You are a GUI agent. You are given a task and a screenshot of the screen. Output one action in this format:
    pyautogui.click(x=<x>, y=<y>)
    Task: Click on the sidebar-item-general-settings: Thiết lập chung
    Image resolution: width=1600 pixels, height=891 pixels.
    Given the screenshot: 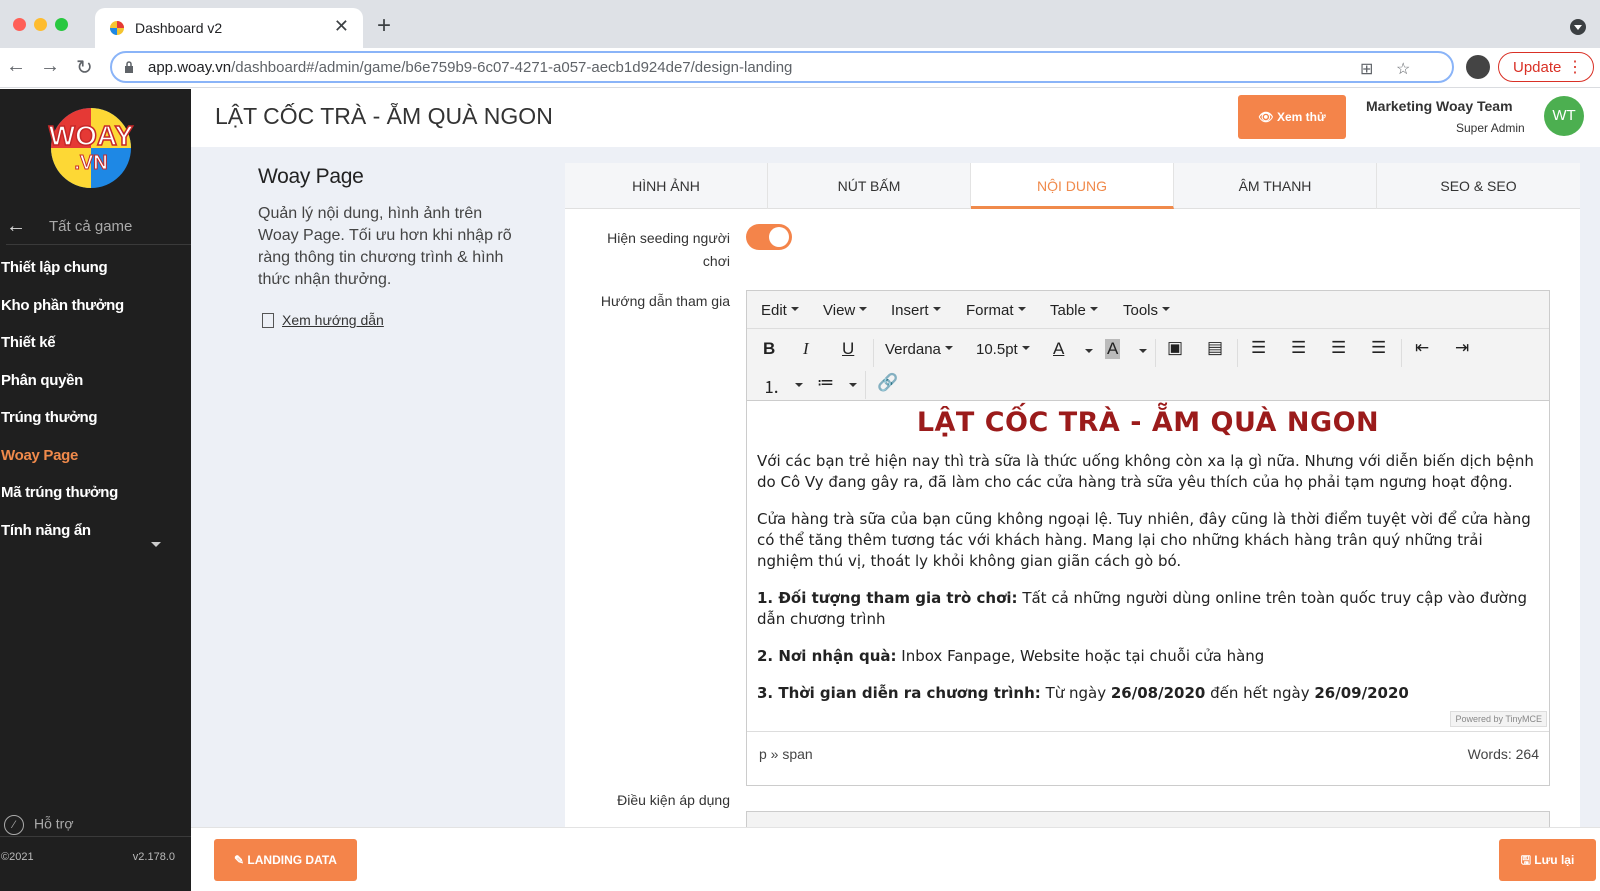 What is the action you would take?
    pyautogui.click(x=54, y=267)
    